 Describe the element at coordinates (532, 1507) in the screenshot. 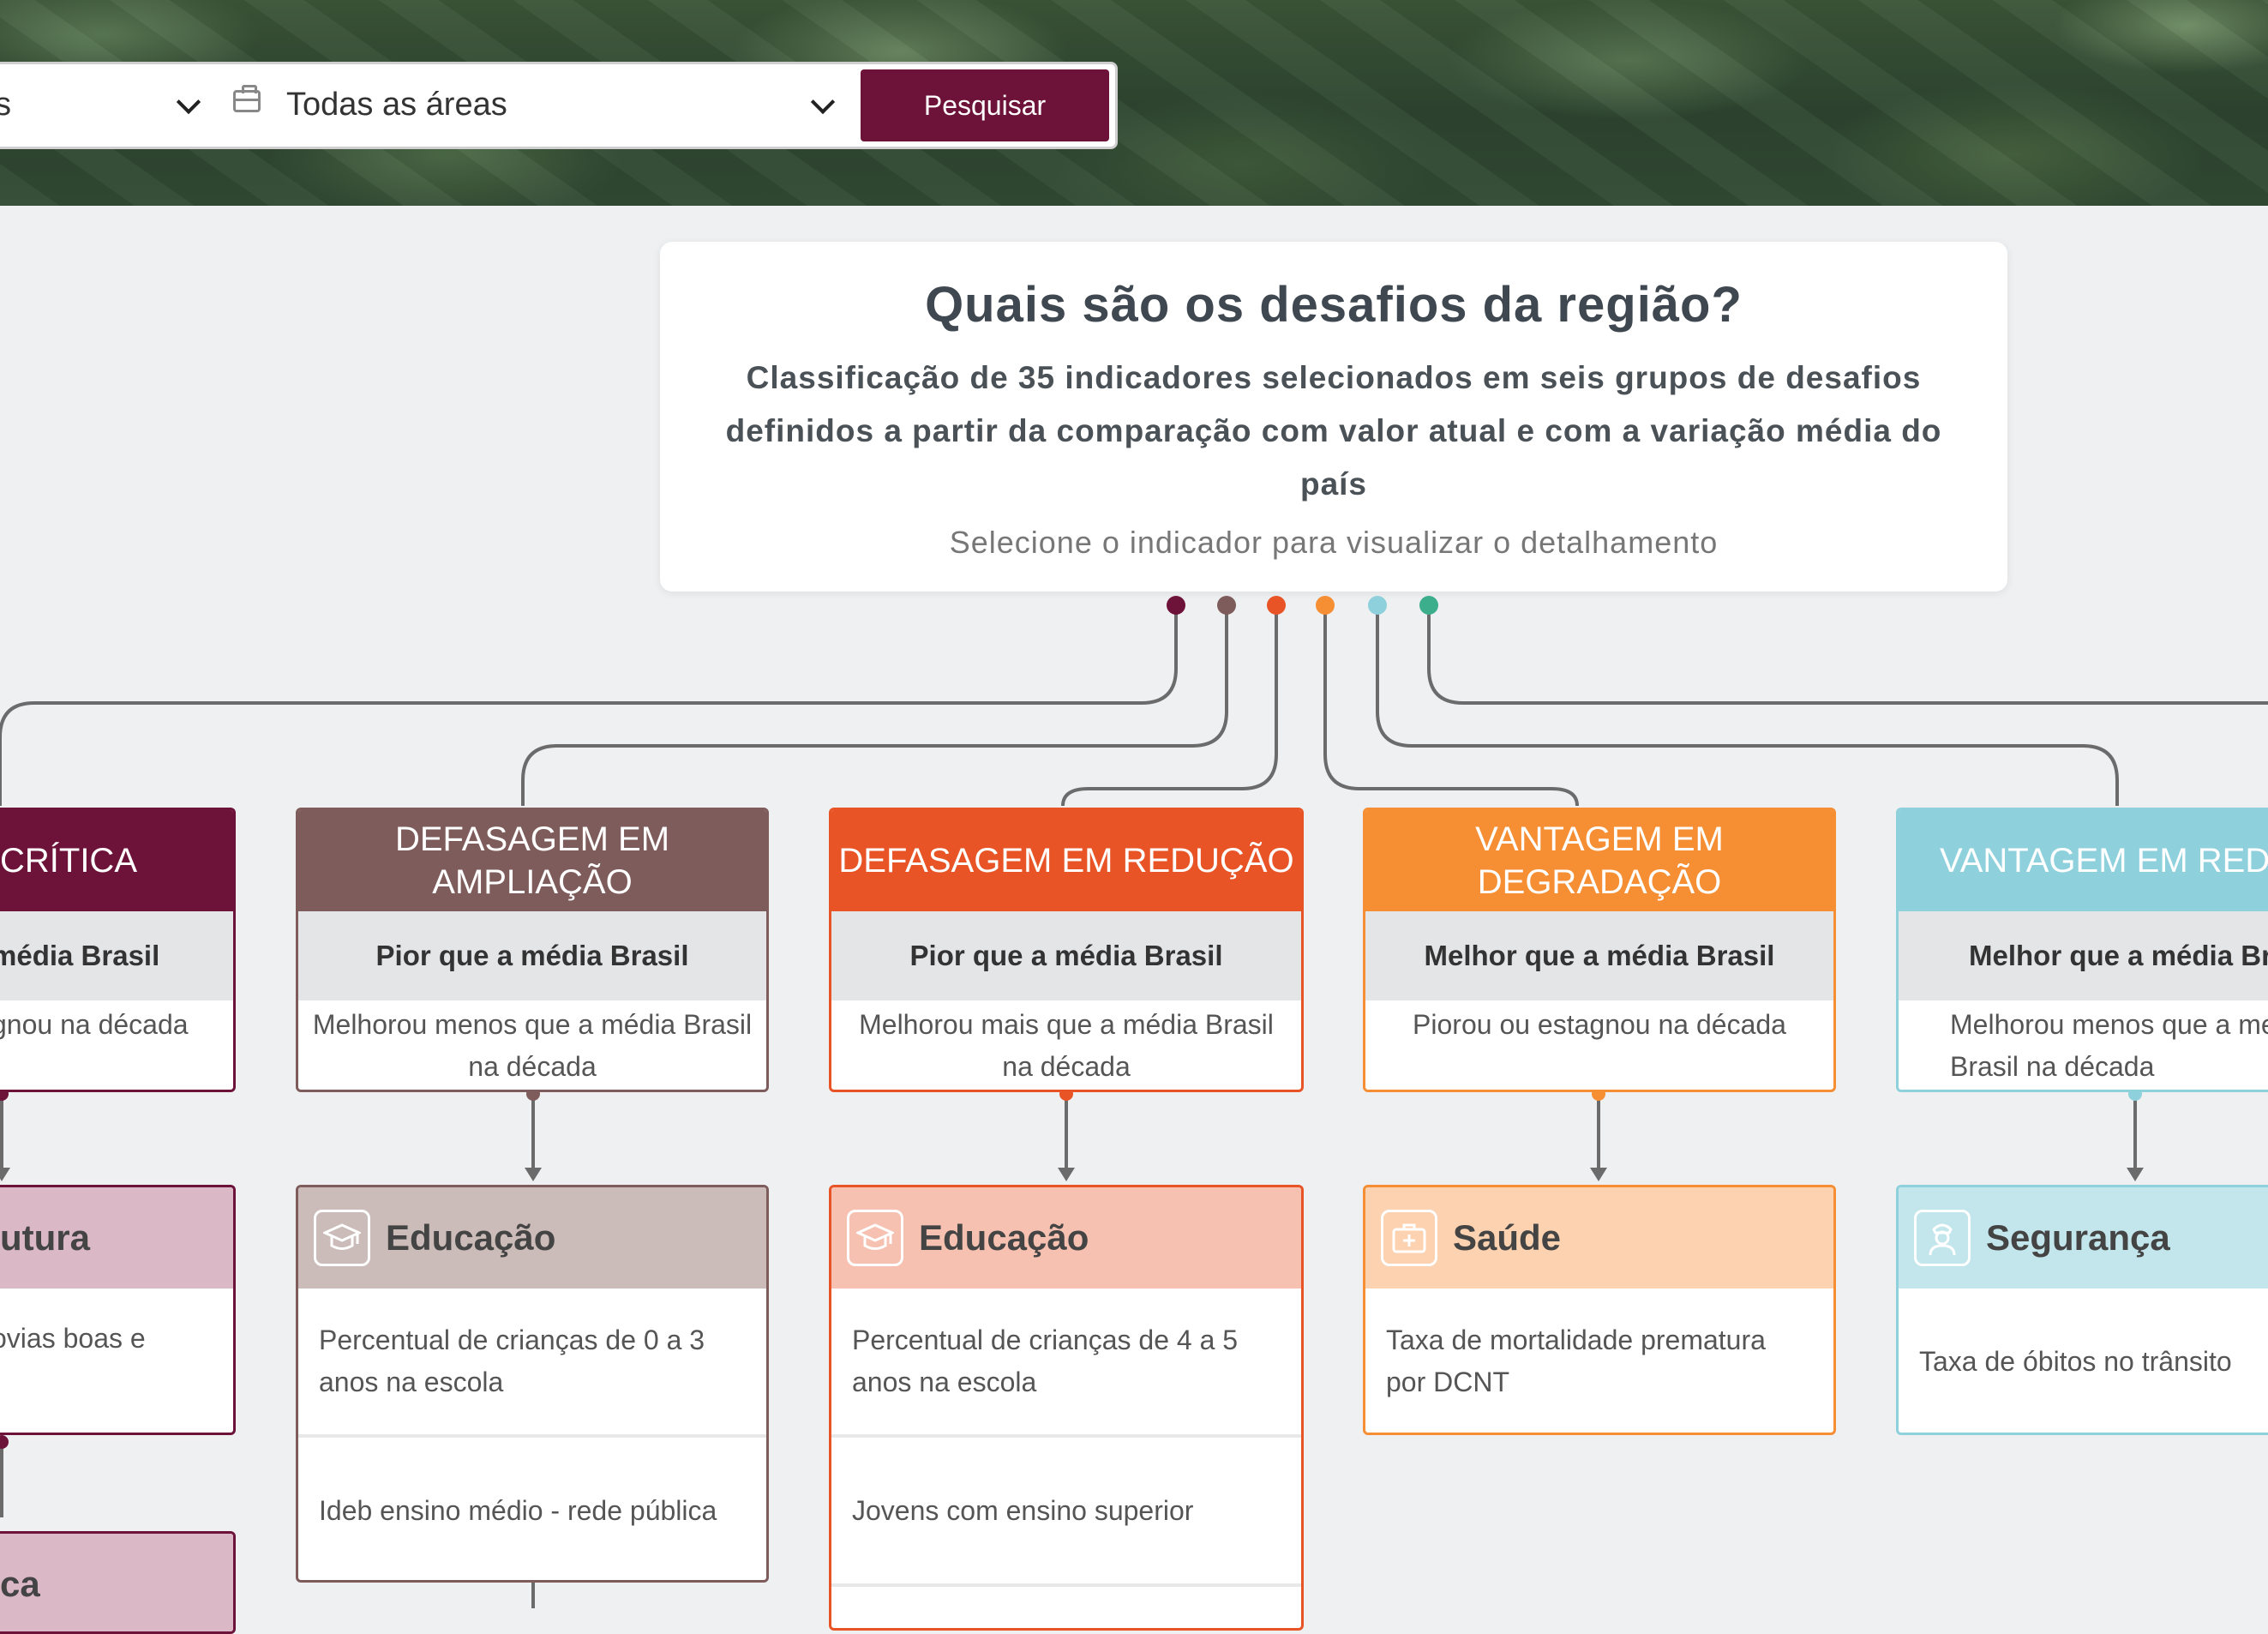

I see `indicator-item: Ideb ensino médio - rede pública` at that location.